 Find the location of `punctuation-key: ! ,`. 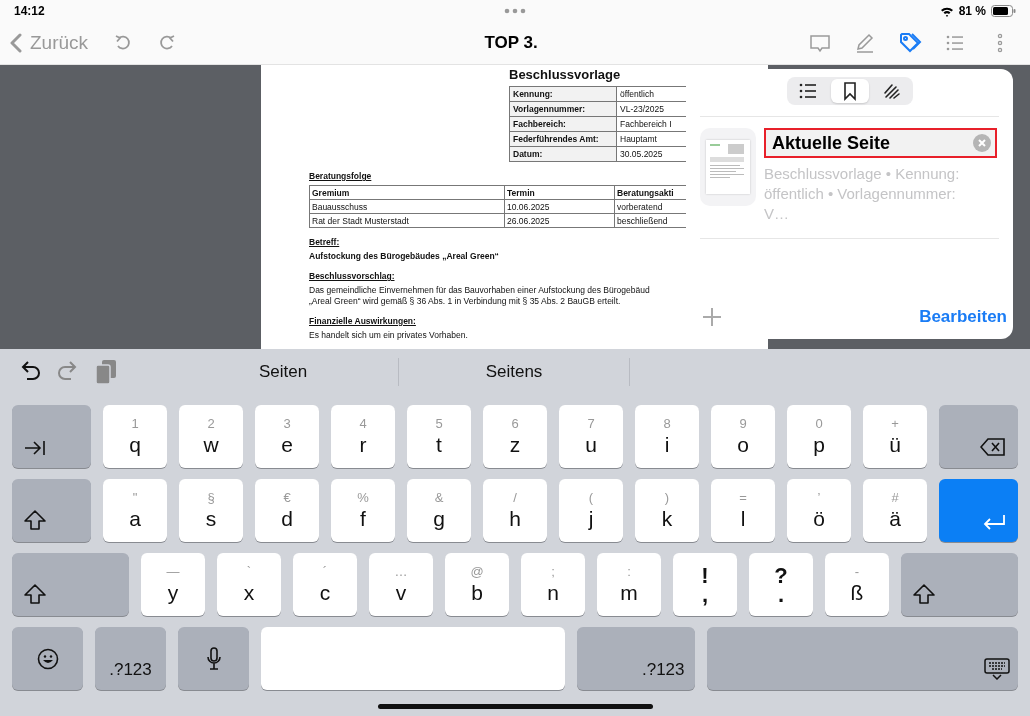

punctuation-key: ! , is located at coordinates (705, 584).